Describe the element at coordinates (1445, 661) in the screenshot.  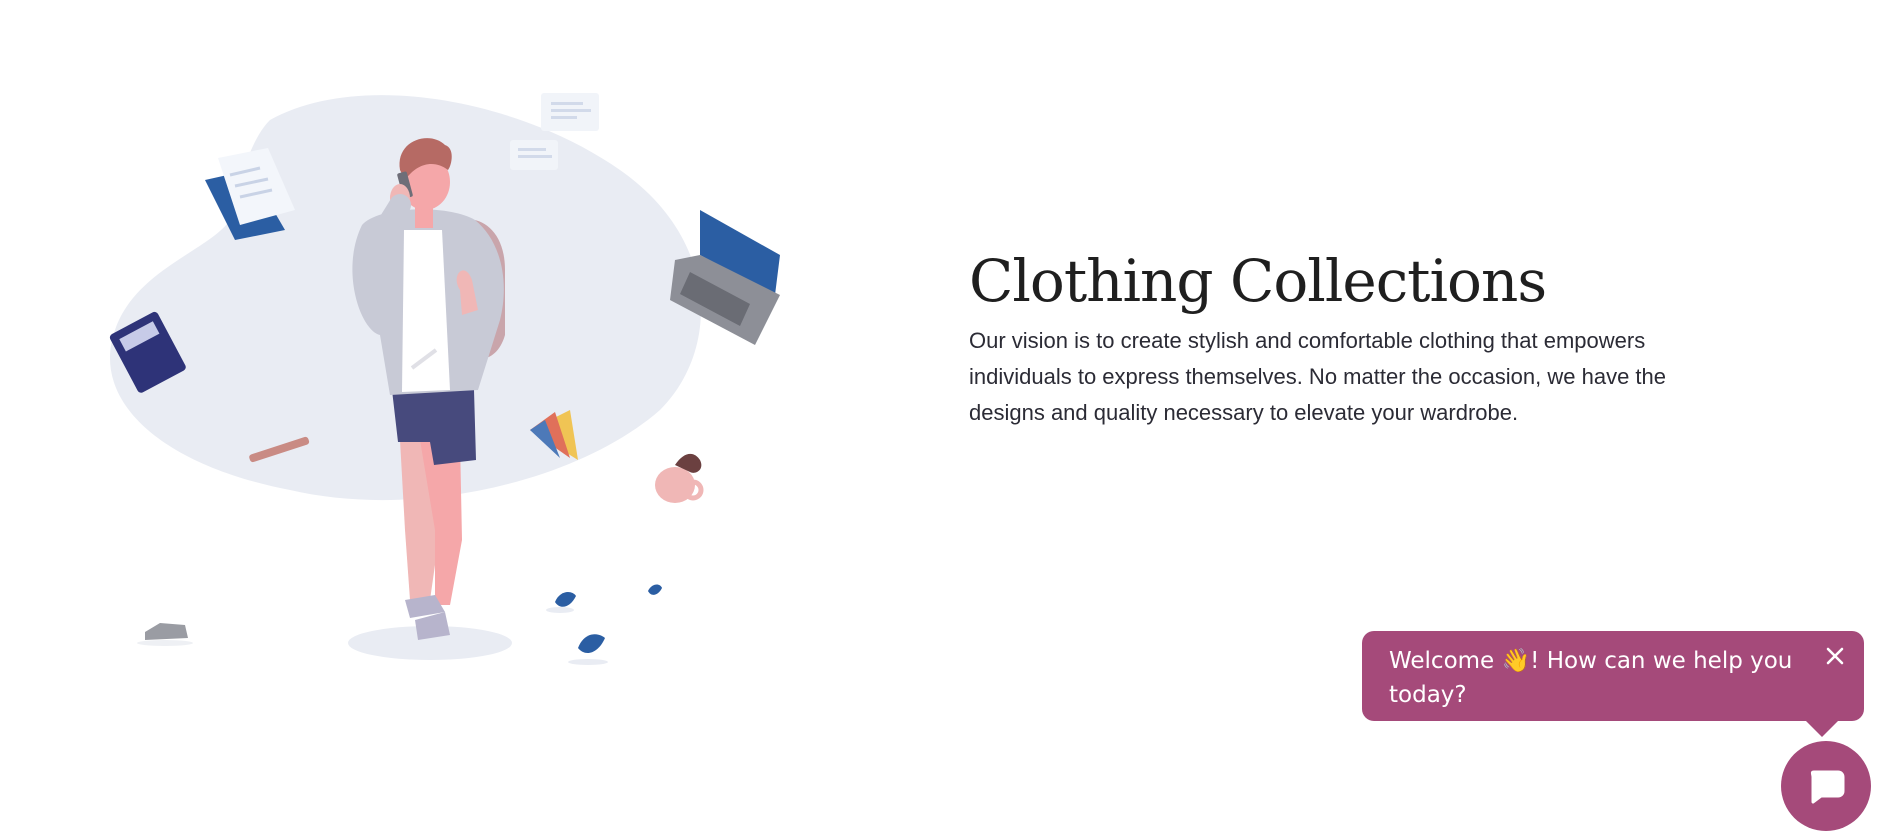
I see `chat-welcome-prefix: Welcome` at that location.